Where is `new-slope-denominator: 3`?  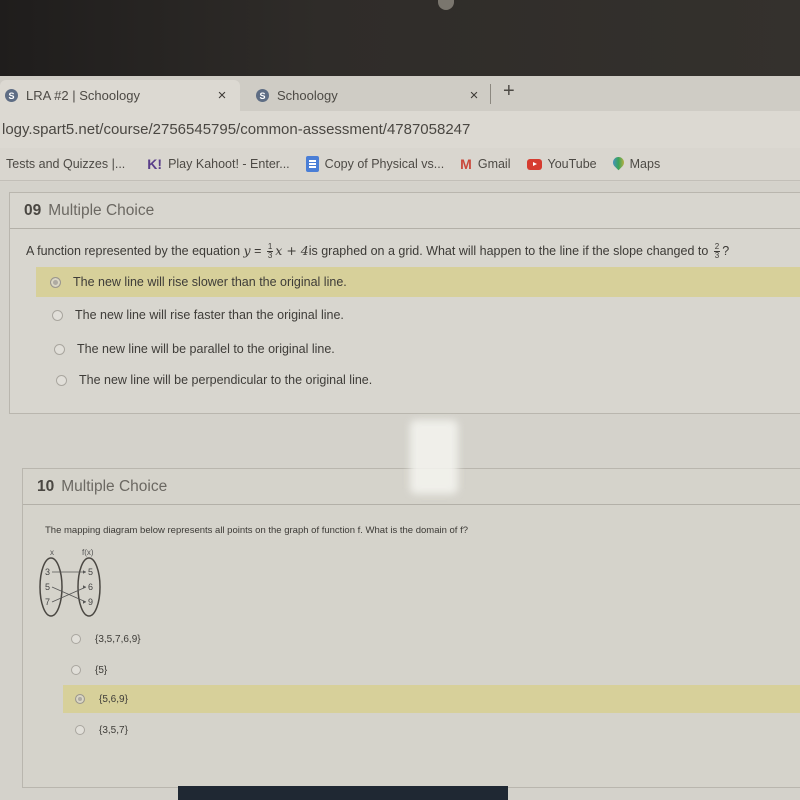 new-slope-denominator: 3 is located at coordinates (717, 256).